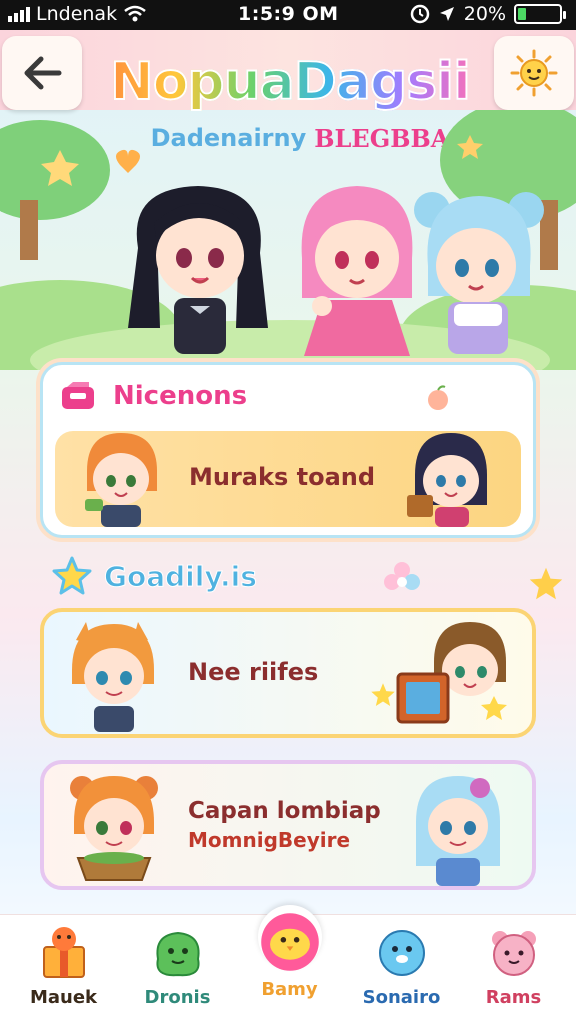 The width and height of the screenshot is (576, 1024). Describe the element at coordinates (479, 273) in the screenshot. I see `hero-girl-blue-hair` at that location.